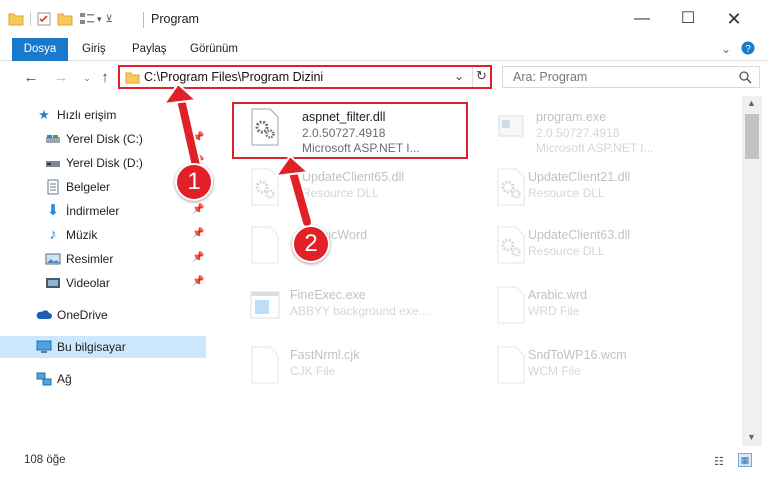 The image size is (769, 489). I want to click on forward-arrow-icon: →, so click(61, 78).